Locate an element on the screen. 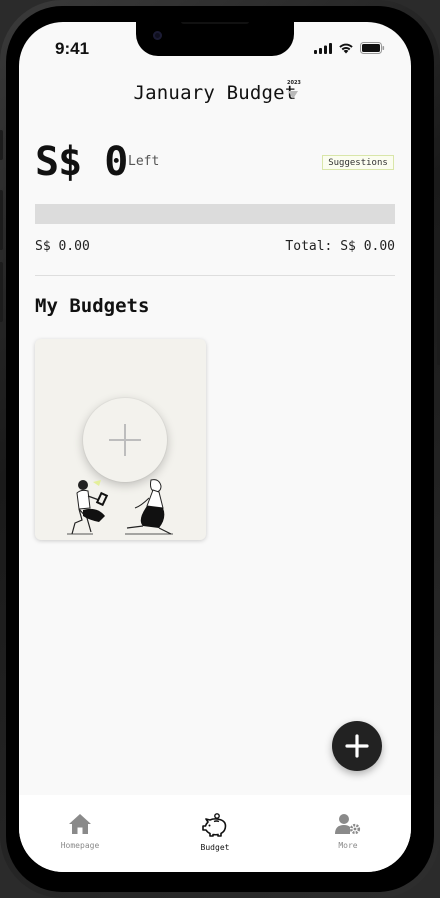 The height and width of the screenshot is (898, 440). tab-budget: Budget is located at coordinates (215, 832).